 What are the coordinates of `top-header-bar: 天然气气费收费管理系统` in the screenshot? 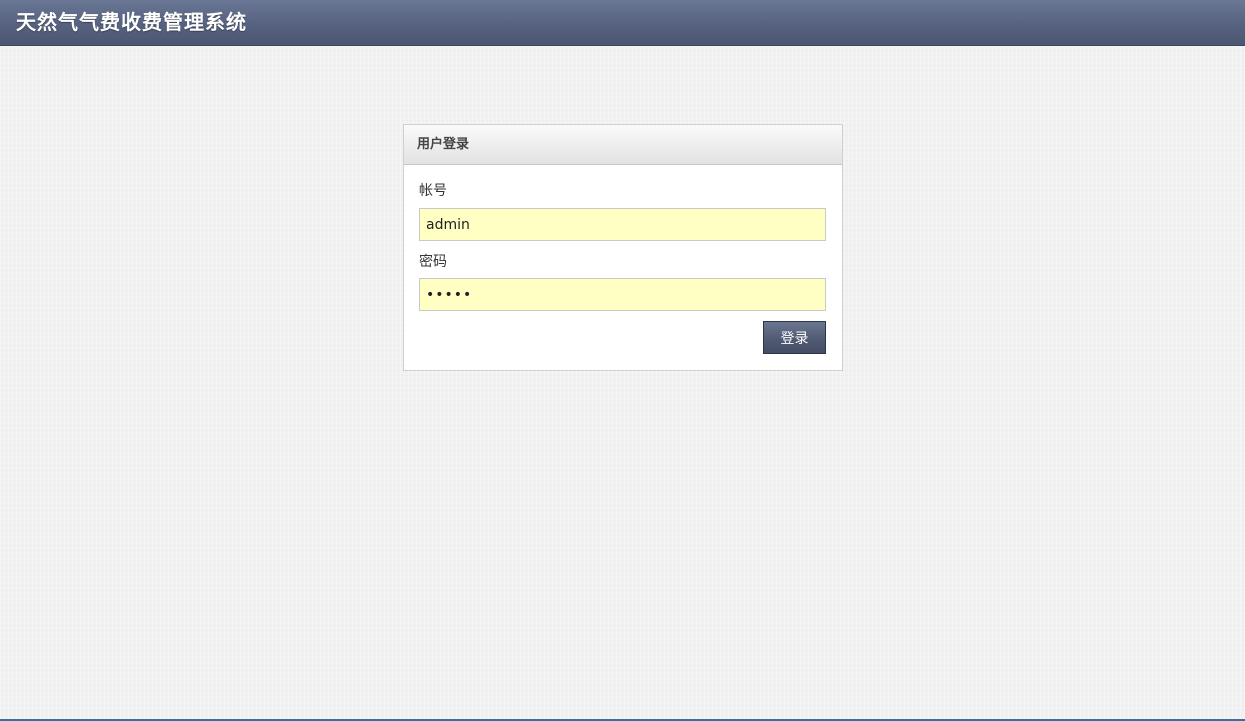 It's located at (622, 23).